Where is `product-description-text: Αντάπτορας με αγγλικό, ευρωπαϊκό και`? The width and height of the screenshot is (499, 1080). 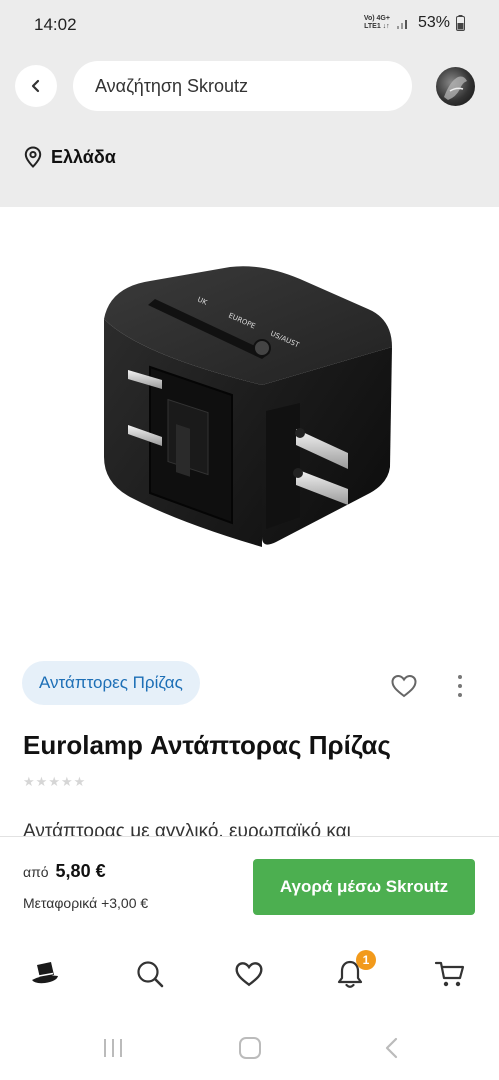 product-description-text: Αντάπτορας με αγγλικό, ευρωπαϊκό και is located at coordinates (187, 829).